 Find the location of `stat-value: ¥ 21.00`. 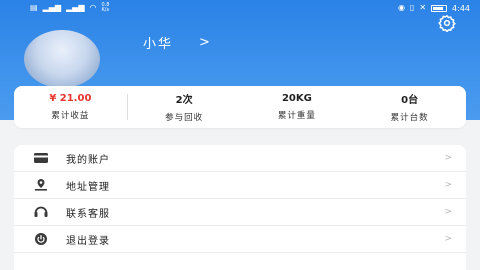

stat-value: ¥ 21.00 is located at coordinates (70, 98).